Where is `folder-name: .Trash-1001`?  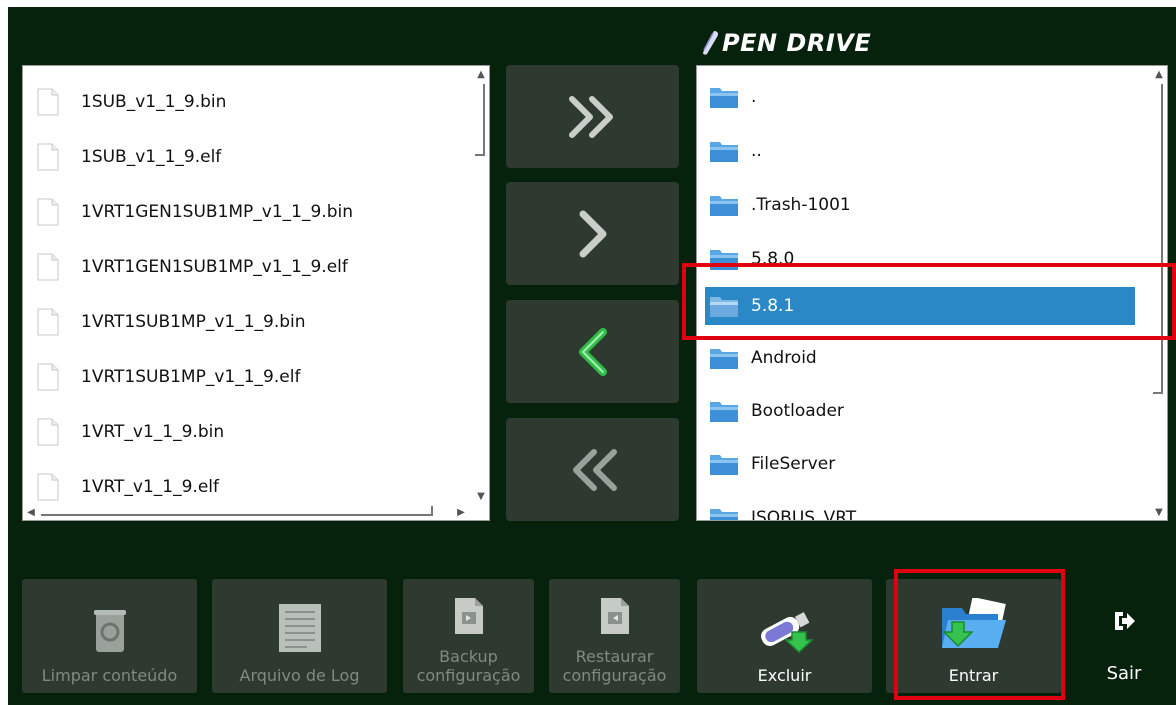
folder-name: .Trash-1001 is located at coordinates (801, 205).